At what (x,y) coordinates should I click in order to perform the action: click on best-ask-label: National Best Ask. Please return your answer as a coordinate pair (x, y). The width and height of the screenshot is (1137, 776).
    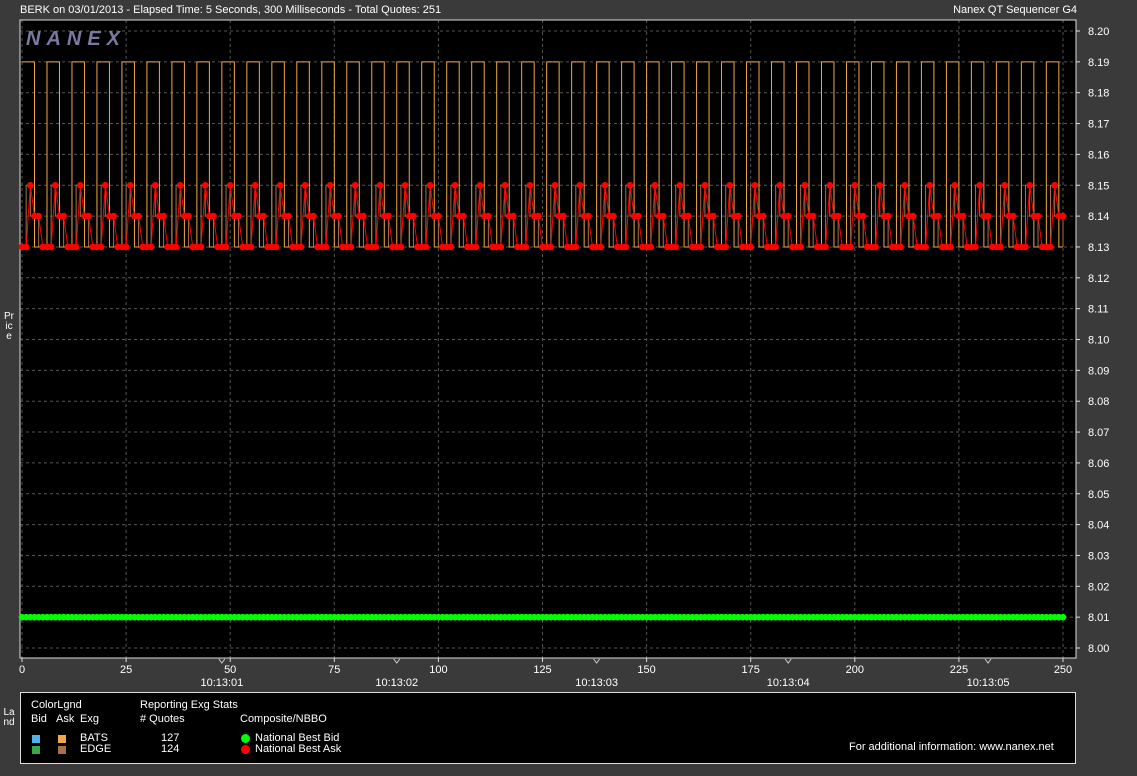
    Looking at the image, I should click on (298, 749).